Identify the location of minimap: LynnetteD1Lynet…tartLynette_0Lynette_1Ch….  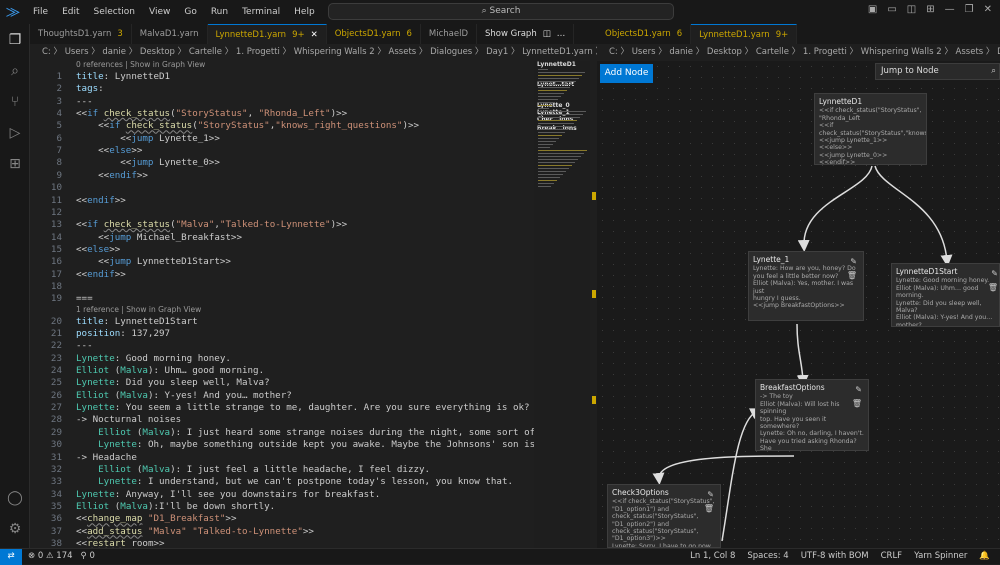
(562, 304).